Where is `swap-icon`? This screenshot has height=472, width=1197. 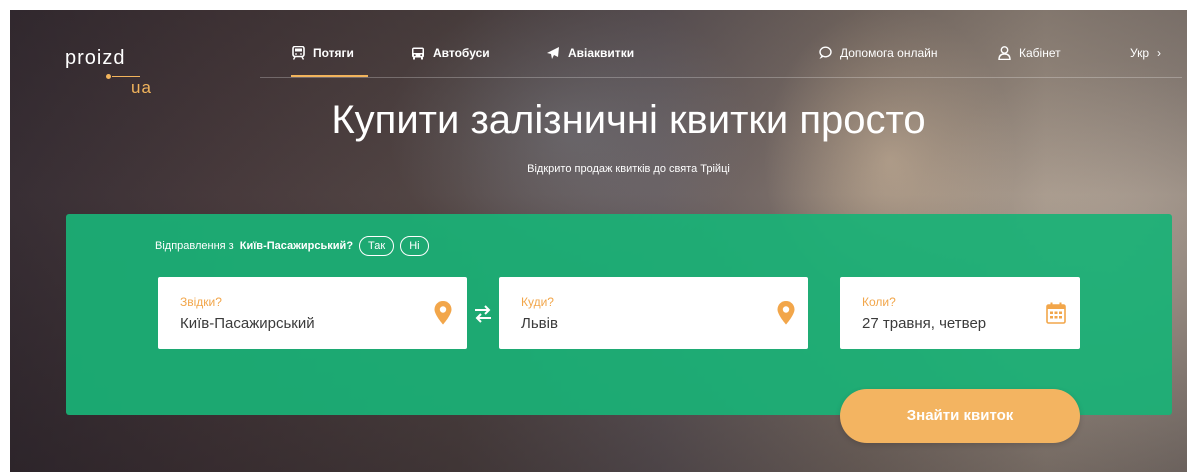
swap-icon is located at coordinates (483, 314).